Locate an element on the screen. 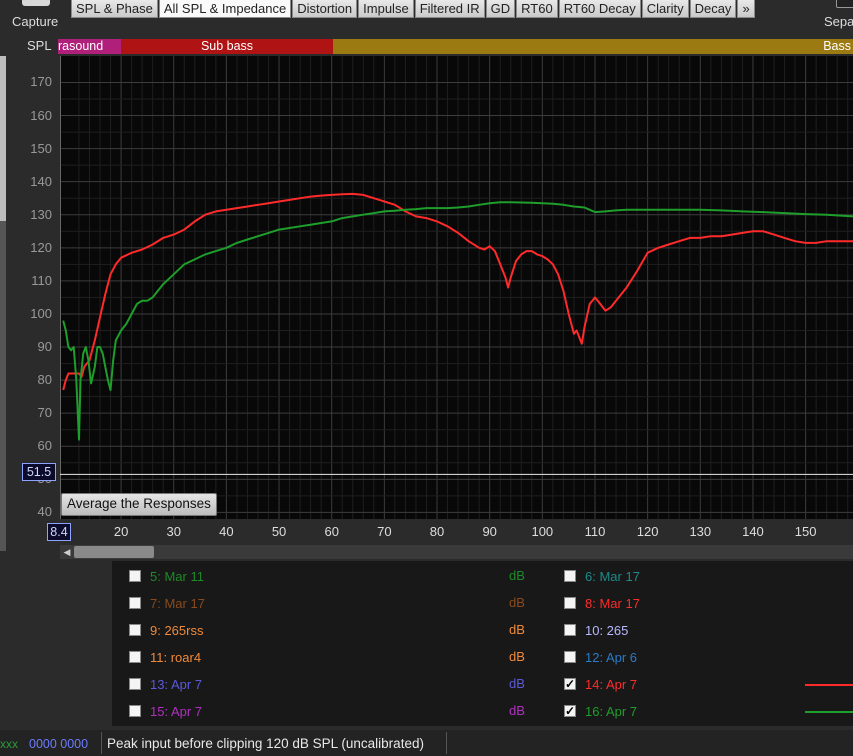 The image size is (853, 756). x-tick-label: 80 is located at coordinates (437, 531).